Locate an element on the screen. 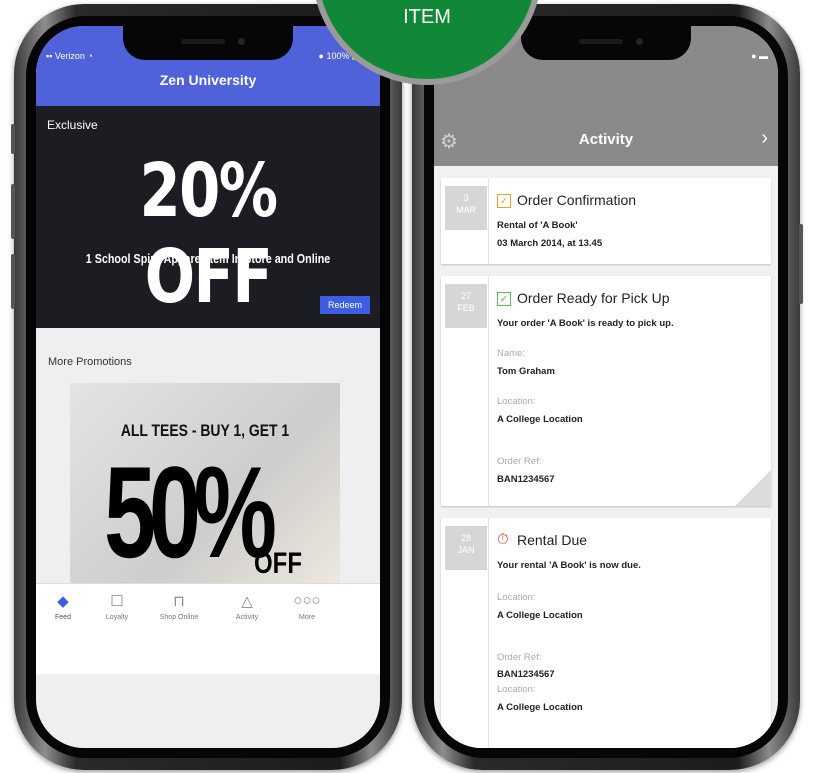  expand-corner: ↘ is located at coordinates (753, 488).